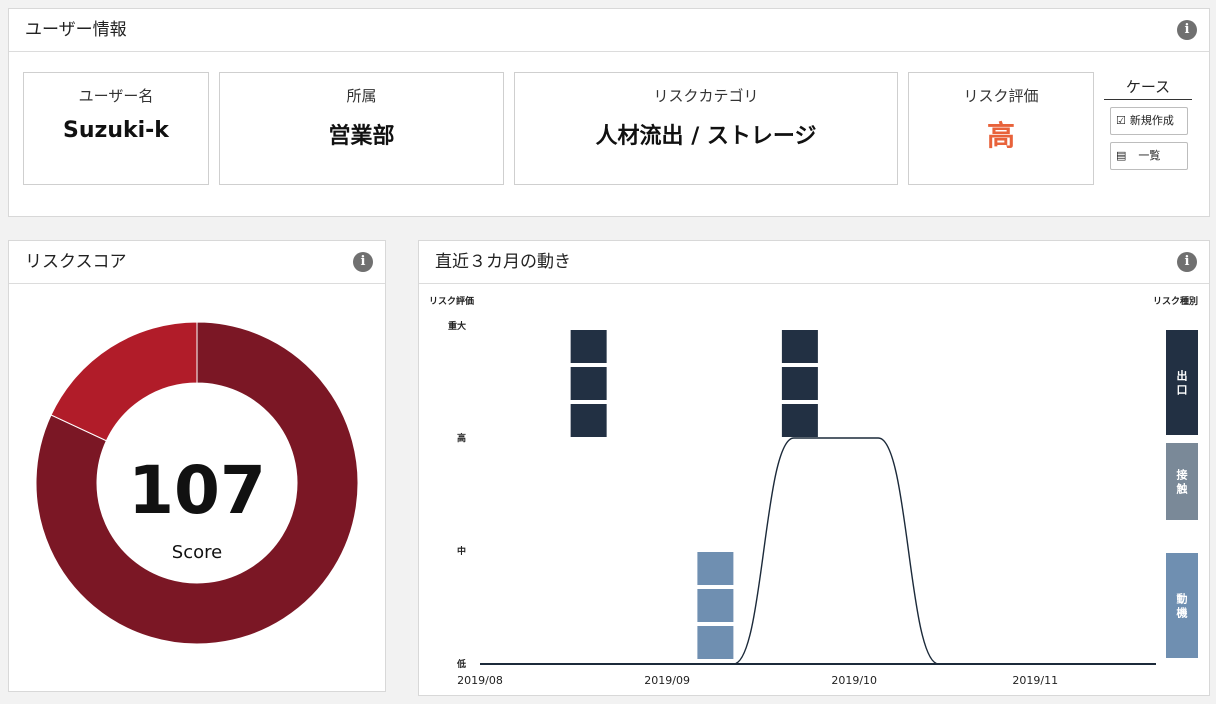  Describe the element at coordinates (116, 96) in the screenshot. I see `username-label: ユーザー名` at that location.